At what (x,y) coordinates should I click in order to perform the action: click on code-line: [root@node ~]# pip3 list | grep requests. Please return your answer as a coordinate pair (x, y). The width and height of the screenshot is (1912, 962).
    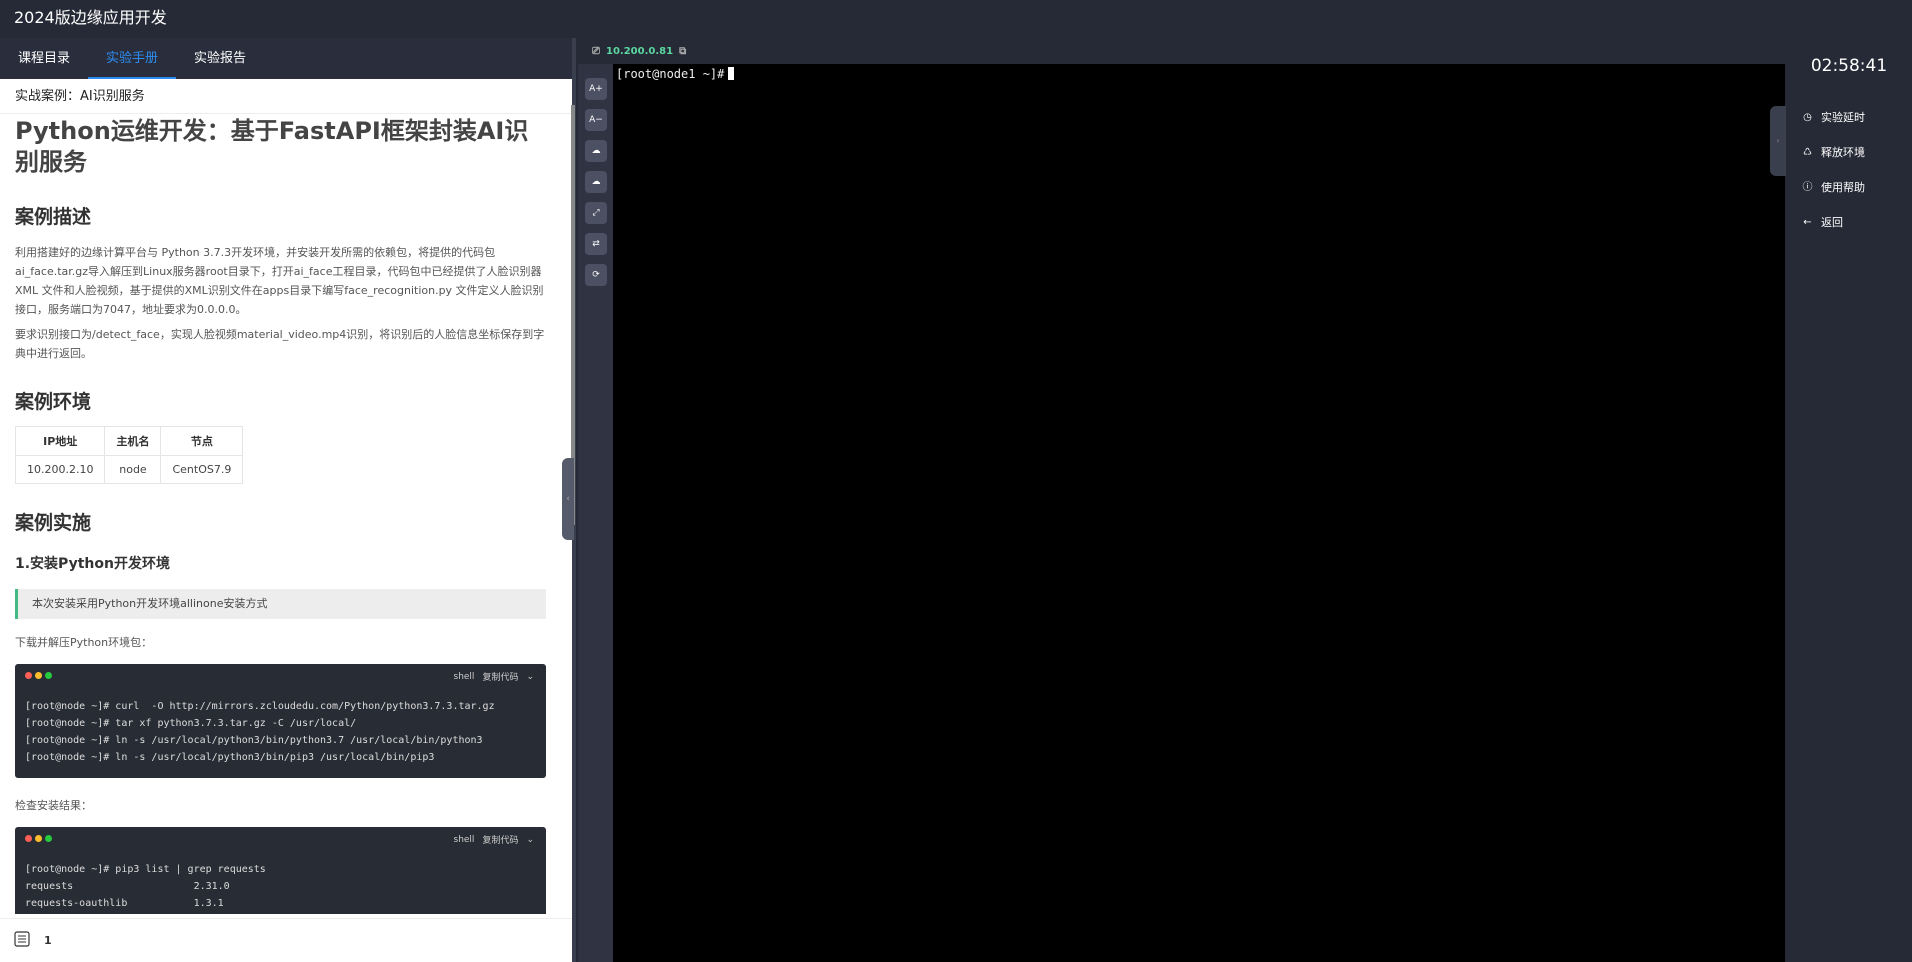
    Looking at the image, I should click on (145, 869).